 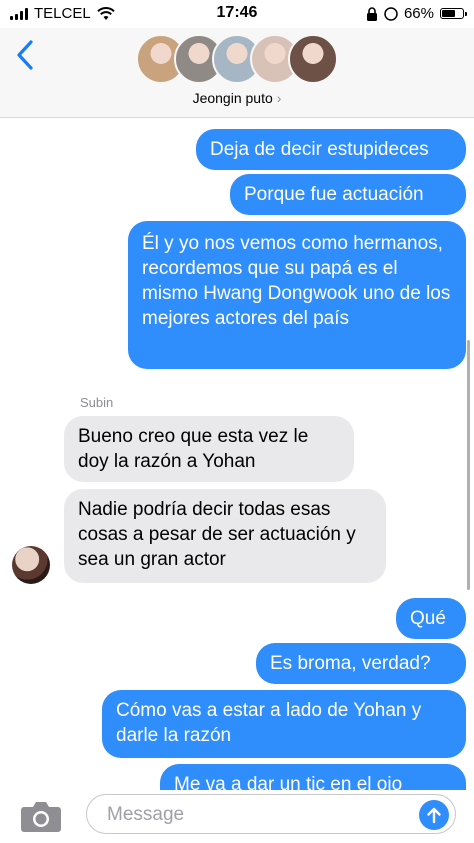 I want to click on lock-rotation-icon, so click(x=371, y=13).